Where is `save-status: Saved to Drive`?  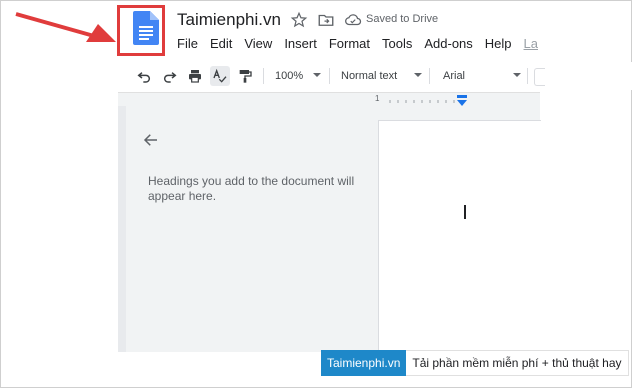
save-status: Saved to Drive is located at coordinates (402, 19).